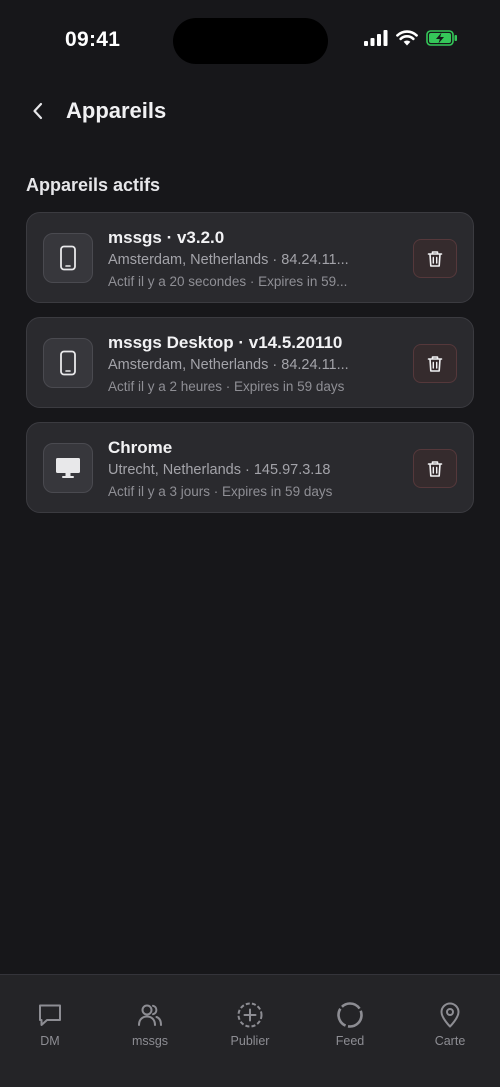 The height and width of the screenshot is (1087, 500). What do you see at coordinates (441, 38) in the screenshot?
I see `battery-charging-icon` at bounding box center [441, 38].